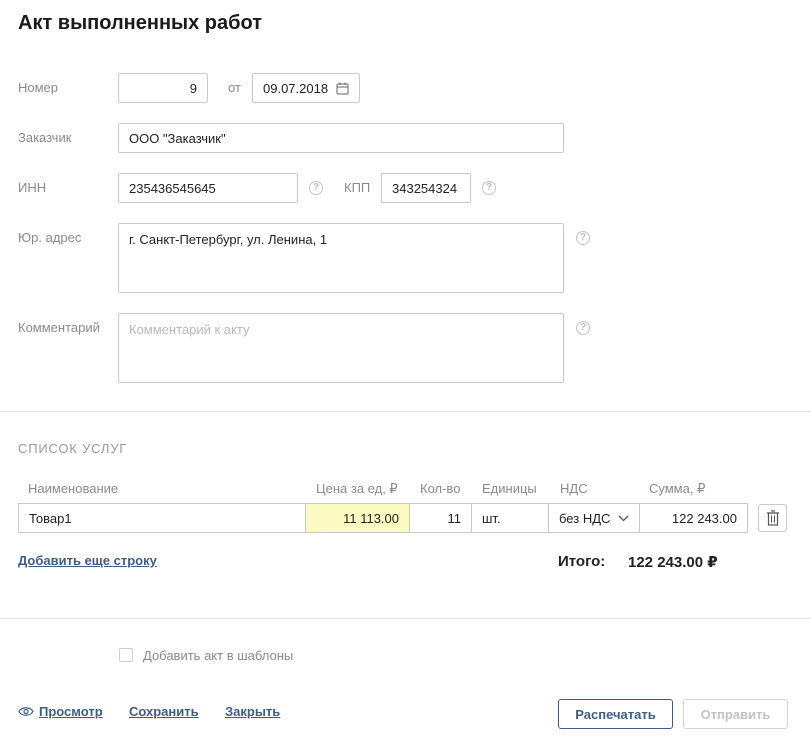 Image resolution: width=811 pixels, height=749 pixels. Describe the element at coordinates (623, 518) in the screenshot. I see `chevron-down-icon` at that location.